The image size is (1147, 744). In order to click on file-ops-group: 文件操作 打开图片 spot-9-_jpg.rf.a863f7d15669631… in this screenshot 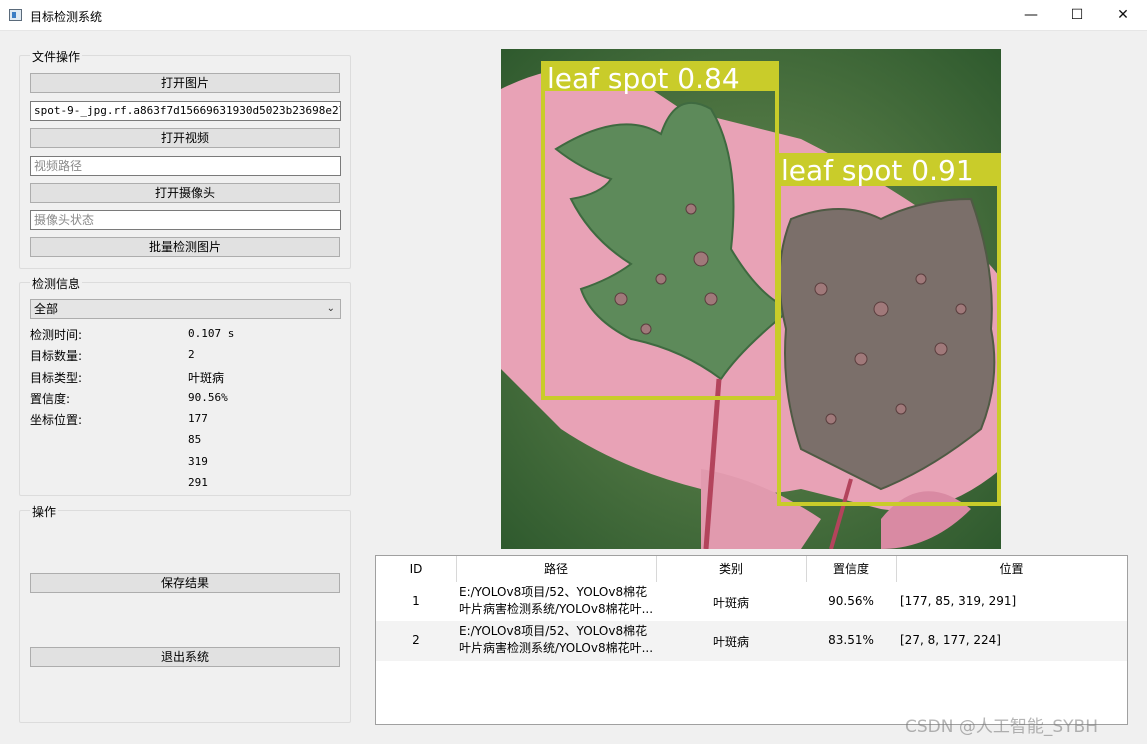, I will do `click(185, 158)`.